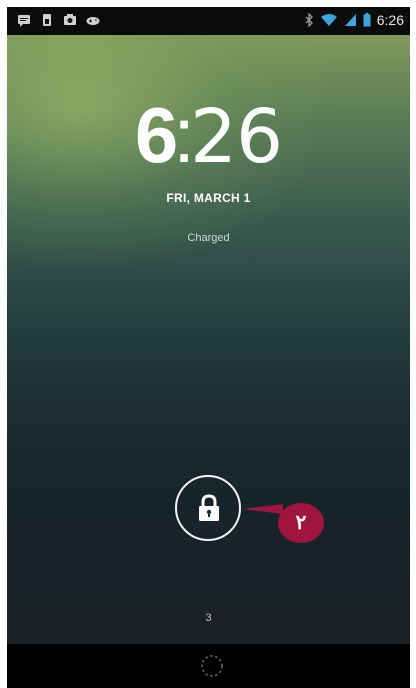 Image resolution: width=416 pixels, height=688 pixels. What do you see at coordinates (70, 19) in the screenshot?
I see `camera-icon` at bounding box center [70, 19].